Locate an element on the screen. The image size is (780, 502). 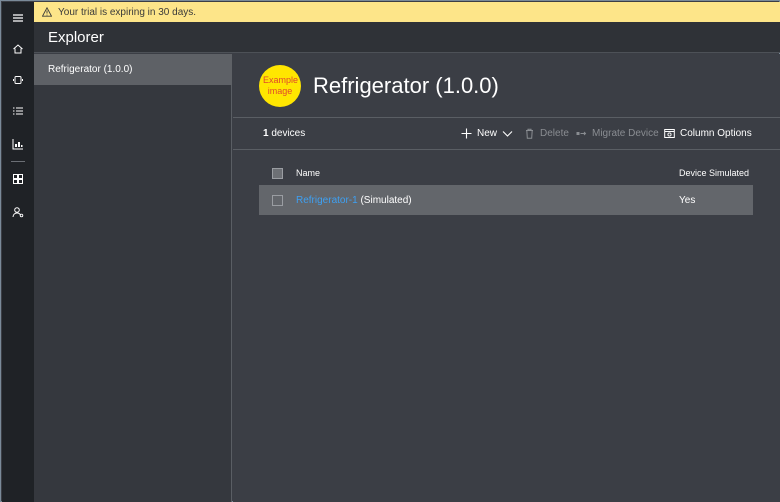
warning-icon is located at coordinates (47, 12).